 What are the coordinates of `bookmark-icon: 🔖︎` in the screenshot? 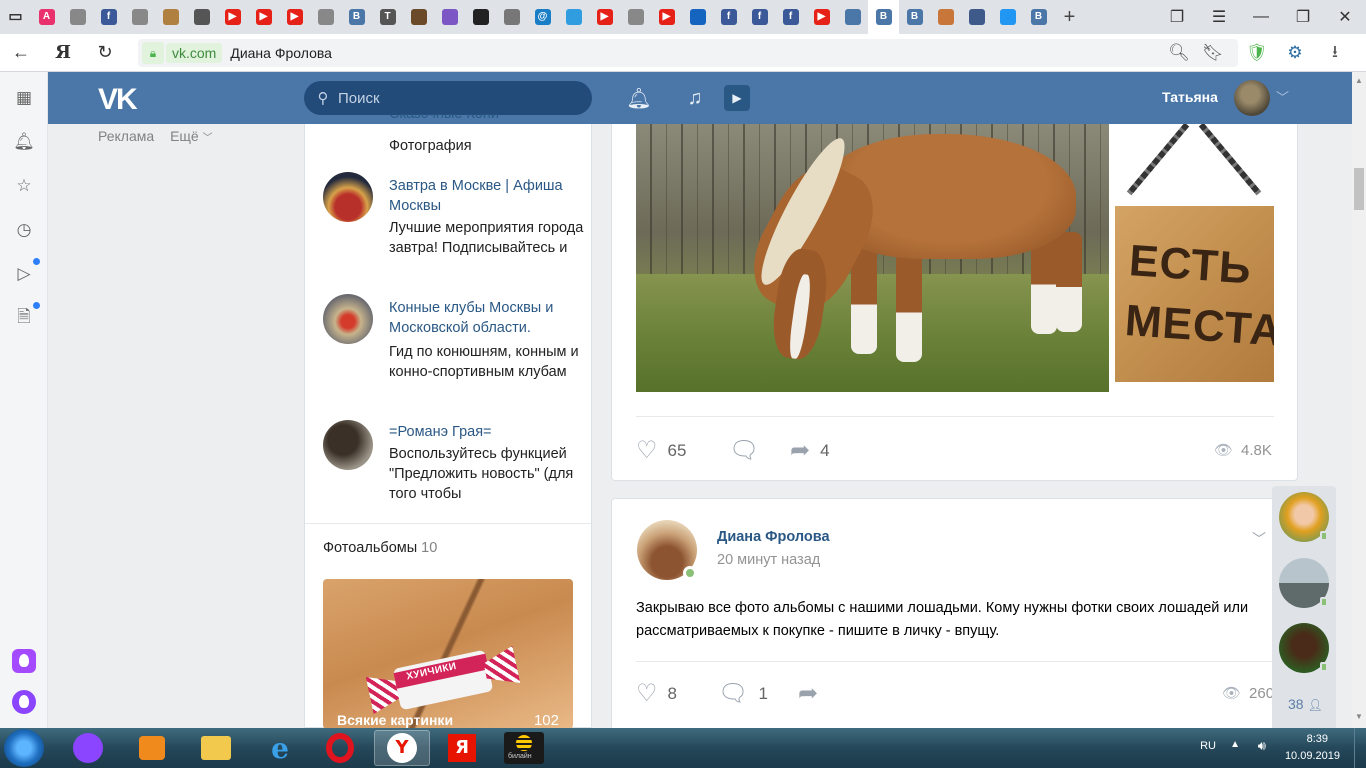 It's located at (1213, 53).